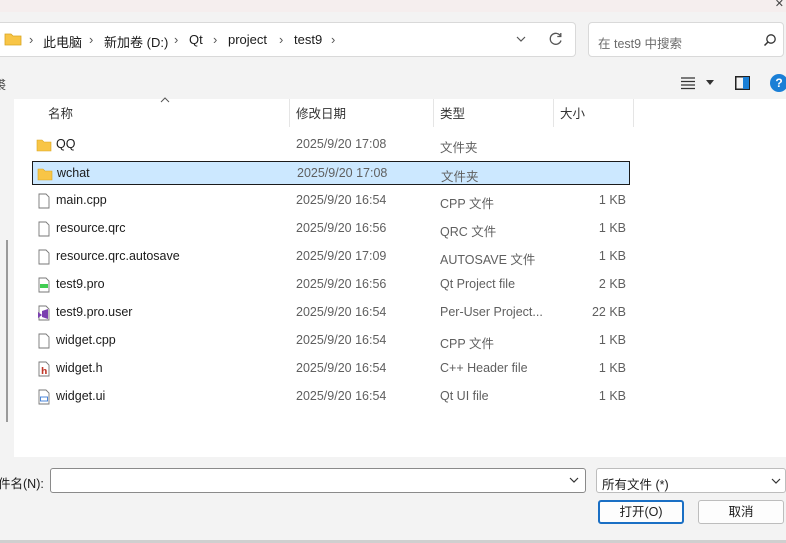  What do you see at coordinates (691, 480) in the screenshot?
I see `file-type-filter: 所有文件 (*)` at bounding box center [691, 480].